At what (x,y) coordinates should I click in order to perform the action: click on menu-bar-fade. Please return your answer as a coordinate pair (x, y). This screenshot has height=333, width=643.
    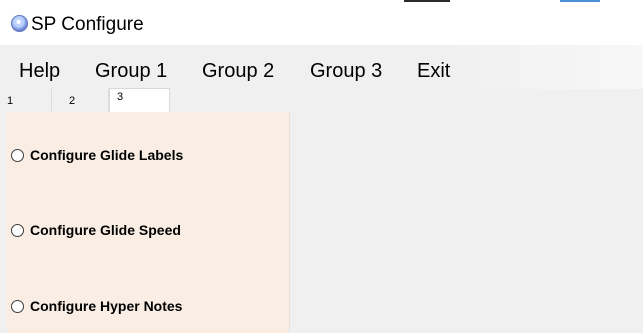
    Looking at the image, I should click on (541, 67).